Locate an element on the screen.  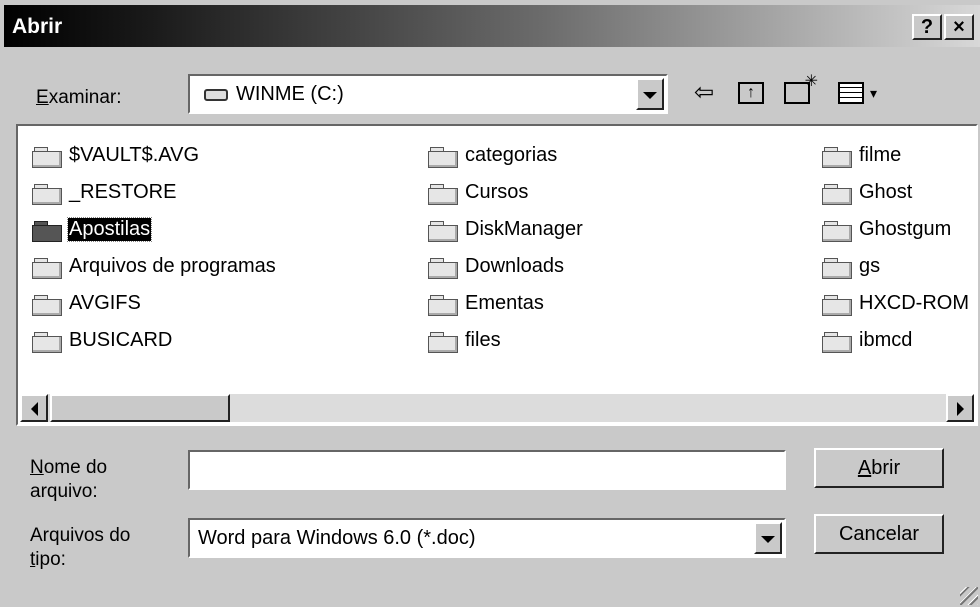
list-item: Ghostgum is located at coordinates (899, 232).